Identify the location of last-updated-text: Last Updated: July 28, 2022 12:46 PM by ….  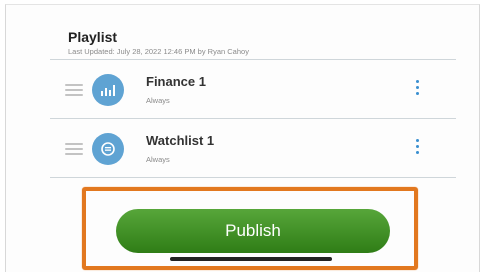
(158, 51).